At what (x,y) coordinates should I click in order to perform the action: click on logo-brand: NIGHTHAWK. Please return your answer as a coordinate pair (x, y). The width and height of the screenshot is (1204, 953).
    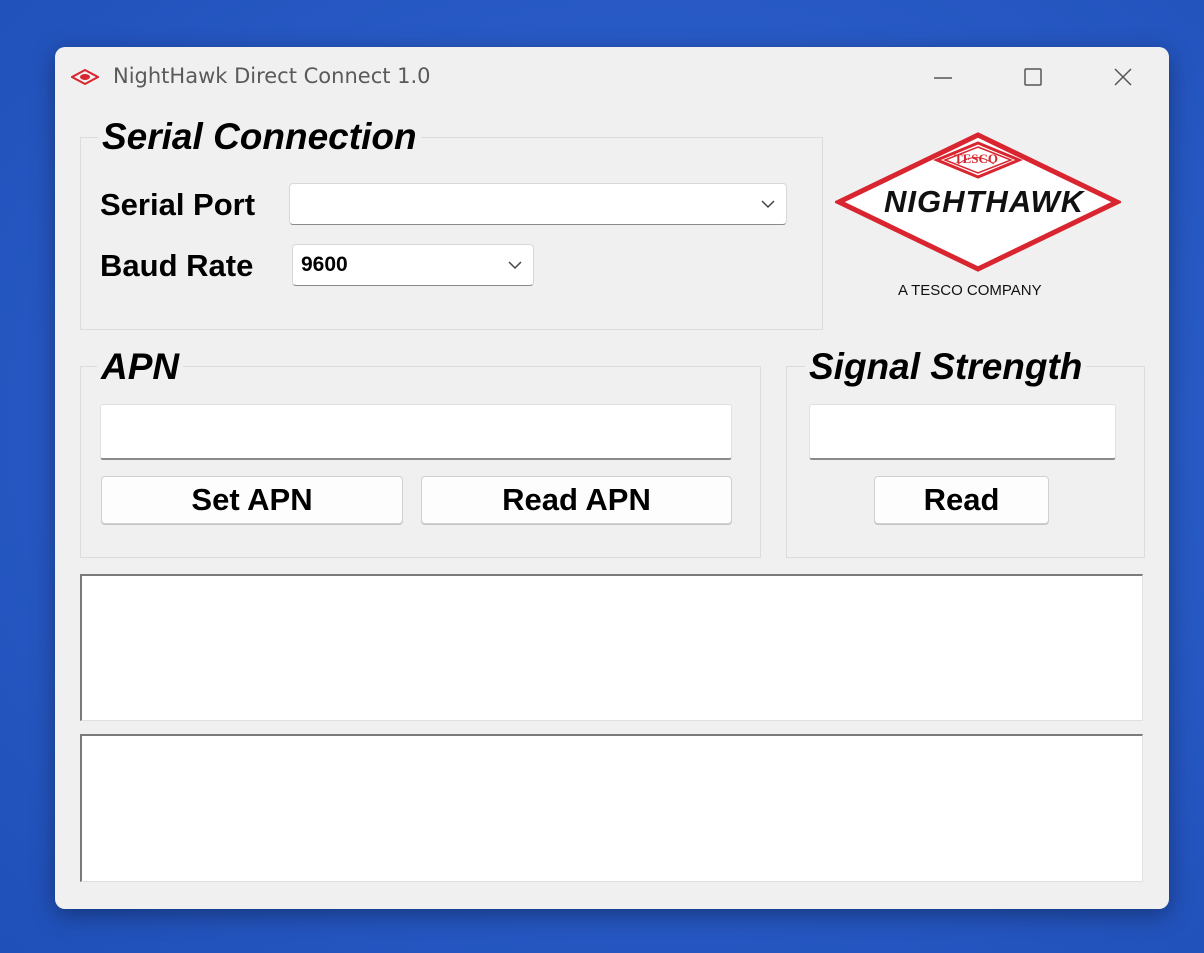
    Looking at the image, I should click on (984, 201).